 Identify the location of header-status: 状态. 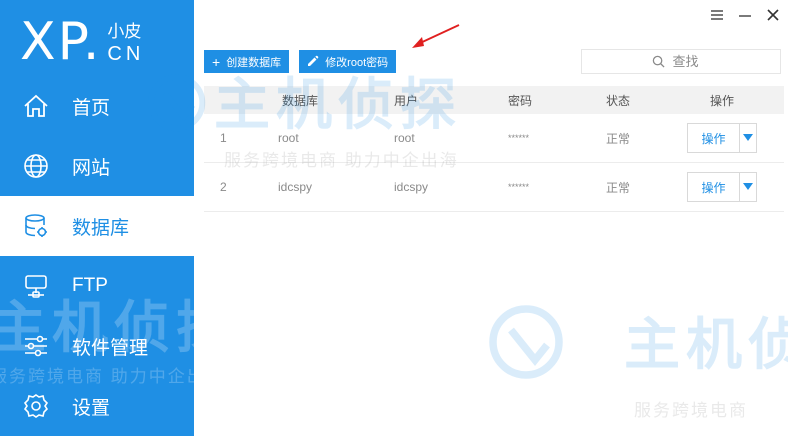
(618, 100).